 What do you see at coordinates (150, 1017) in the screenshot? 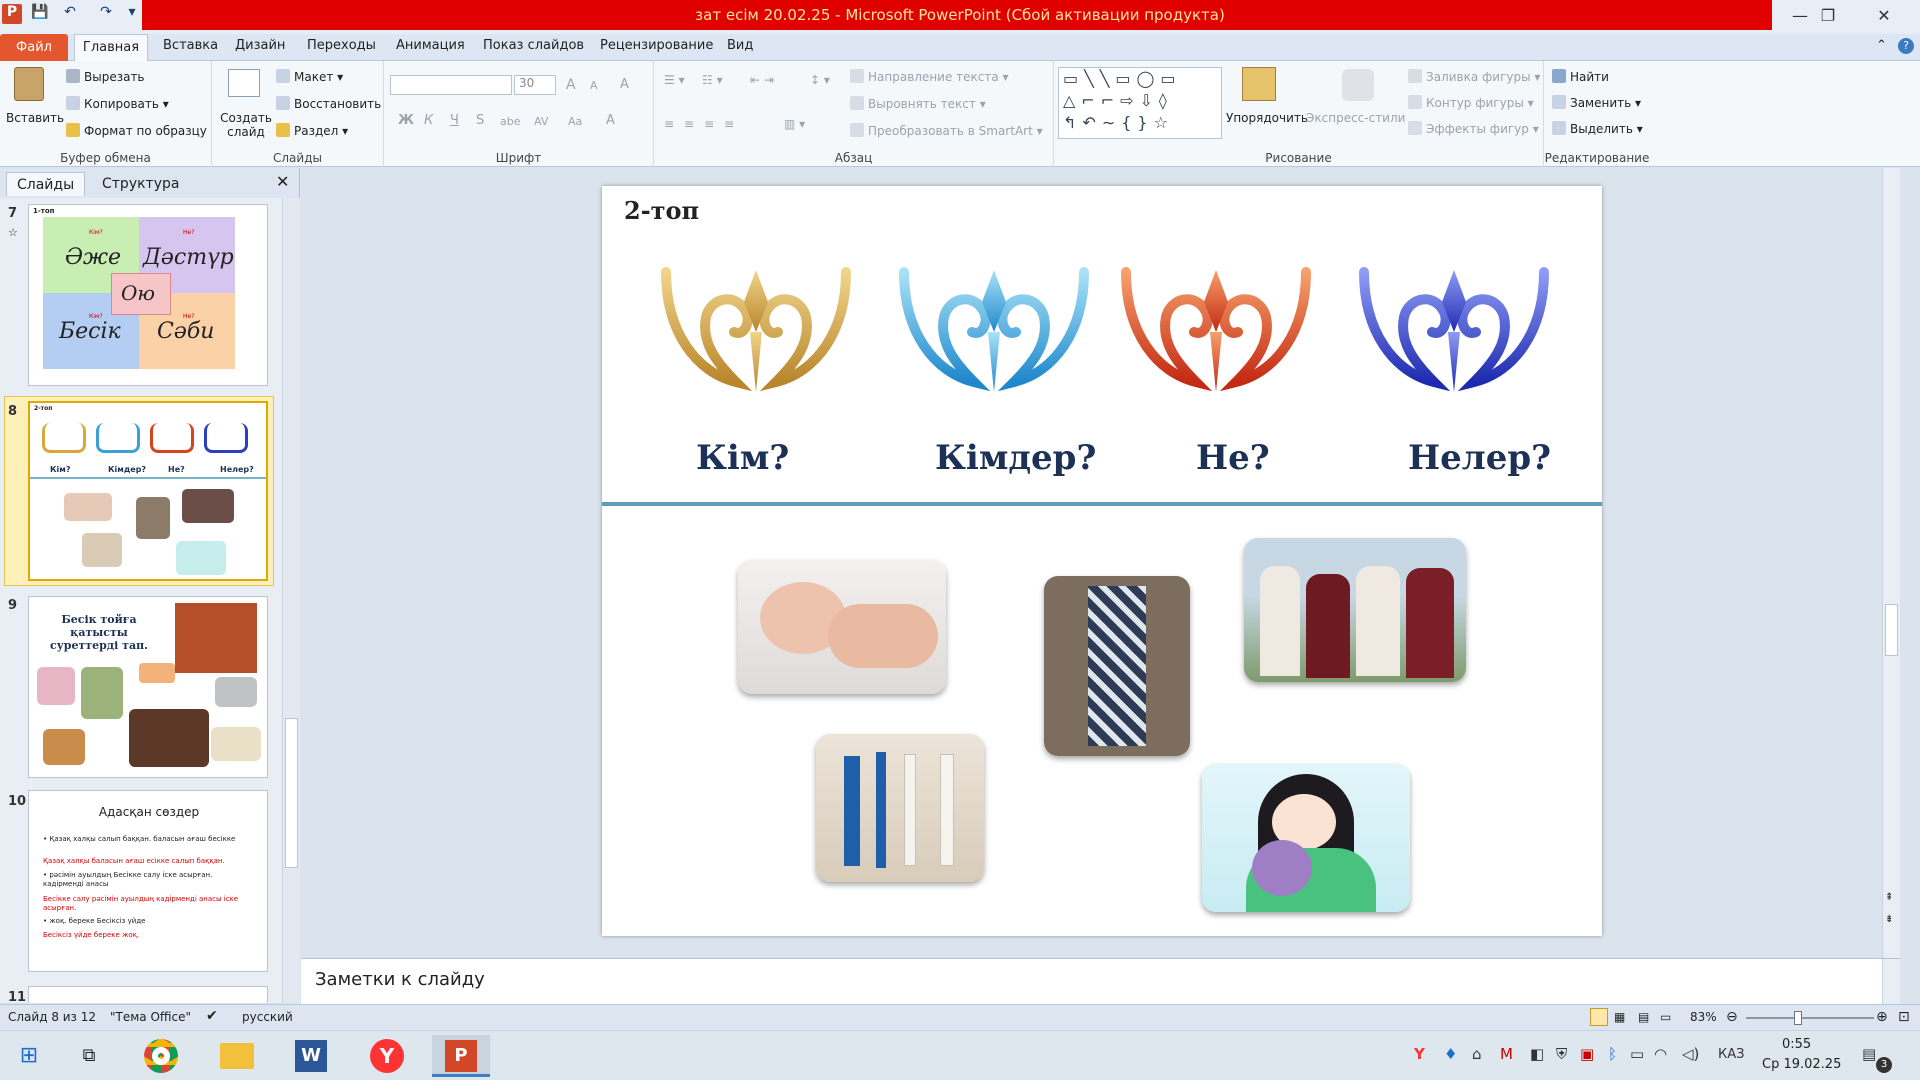
I see `theme-name: "Тема Office"` at bounding box center [150, 1017].